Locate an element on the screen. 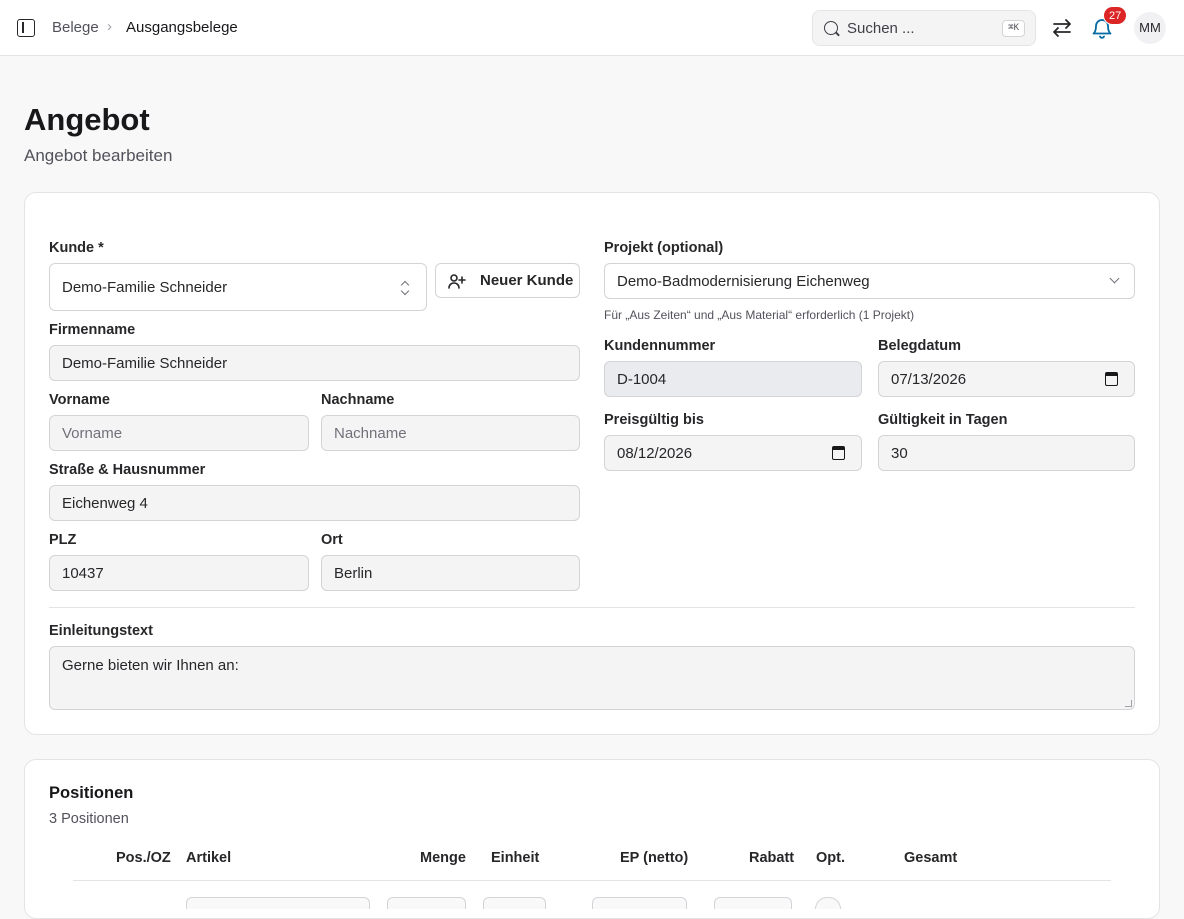 This screenshot has width=1184, height=919. projekt-label: Projekt (optional) is located at coordinates (664, 248).